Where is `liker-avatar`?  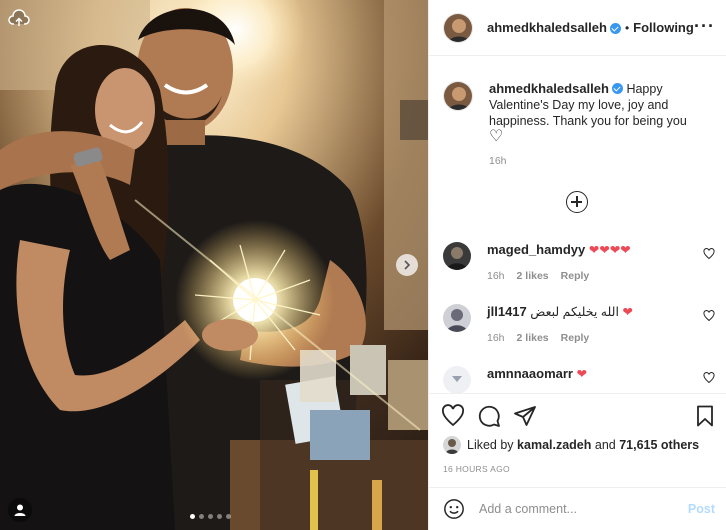 liker-avatar is located at coordinates (452, 445).